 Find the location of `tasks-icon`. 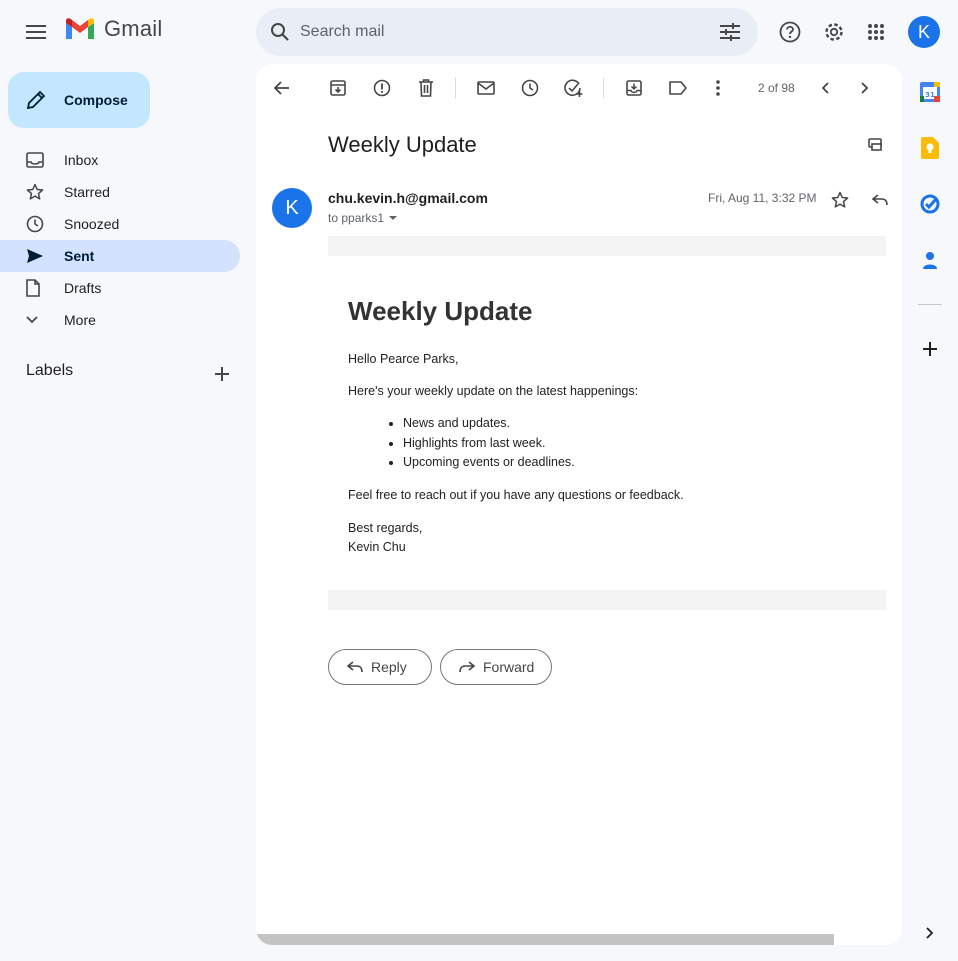

tasks-icon is located at coordinates (930, 204).